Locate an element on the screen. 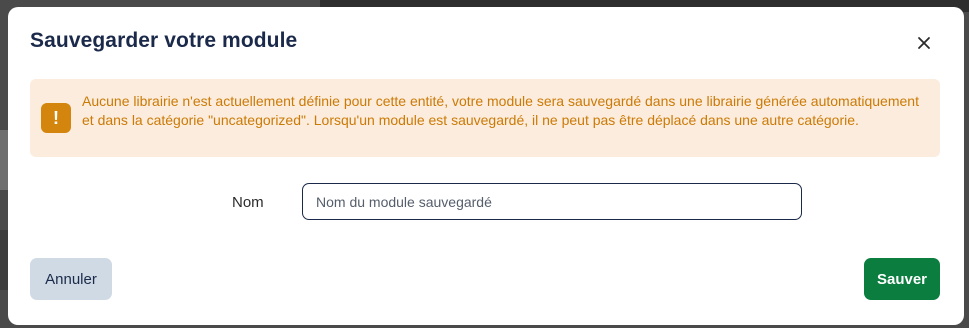 This screenshot has width=969, height=328. cancel-button: Annuler is located at coordinates (71, 279).